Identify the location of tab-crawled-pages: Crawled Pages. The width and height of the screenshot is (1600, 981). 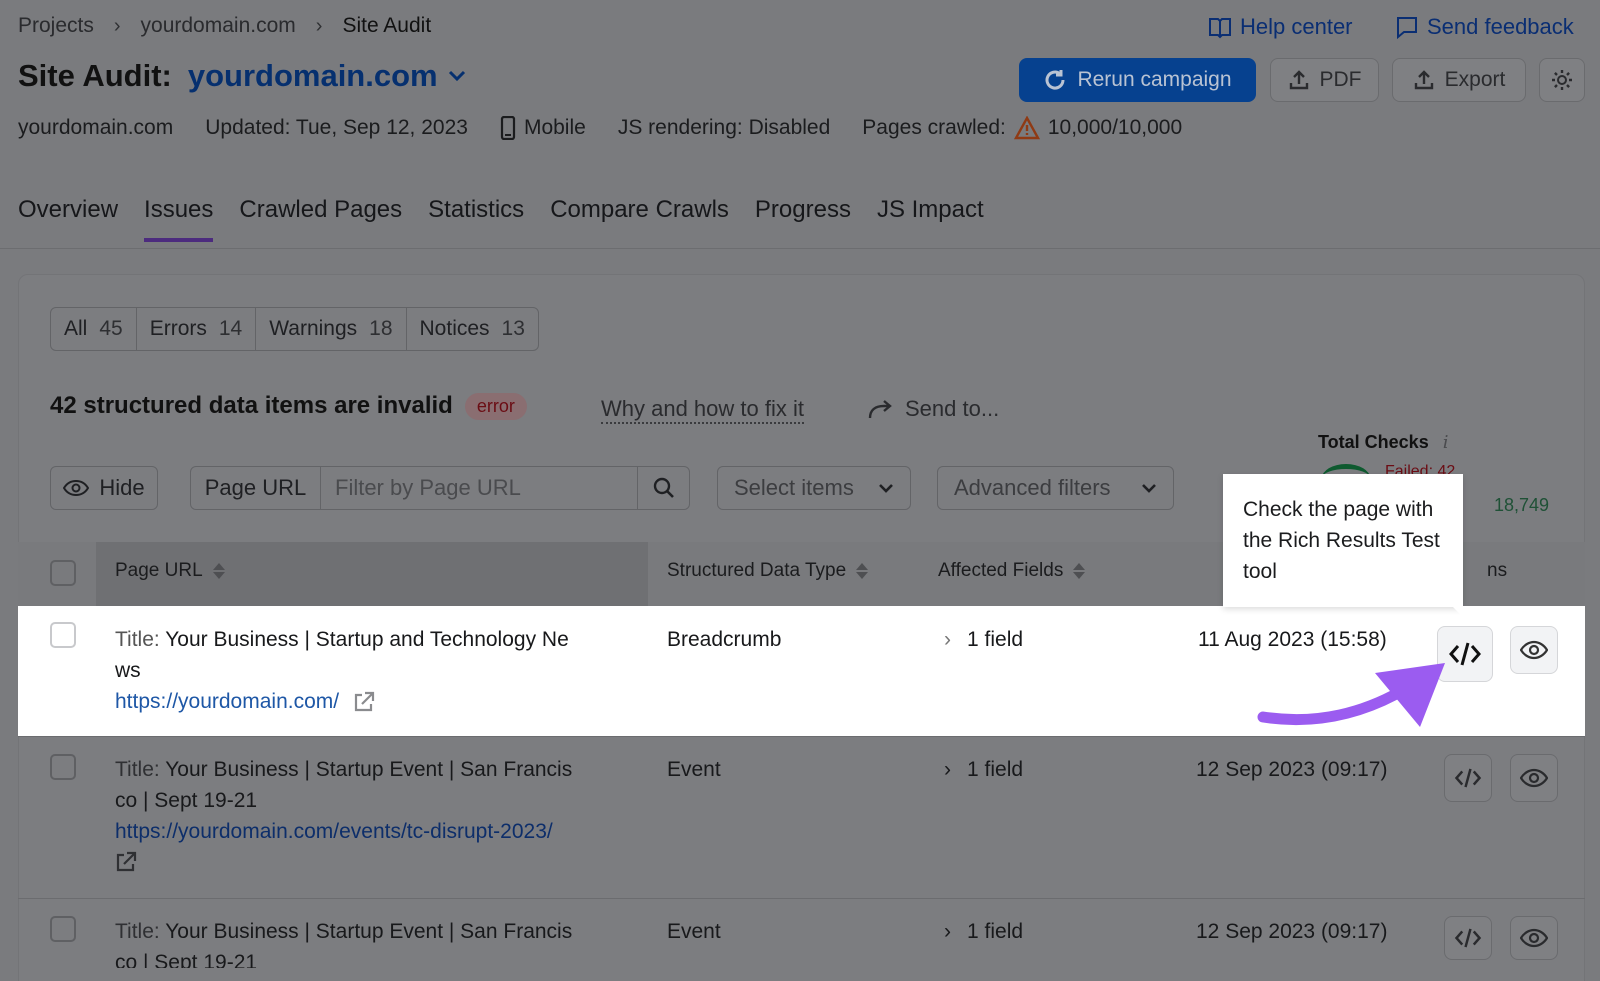
(320, 219).